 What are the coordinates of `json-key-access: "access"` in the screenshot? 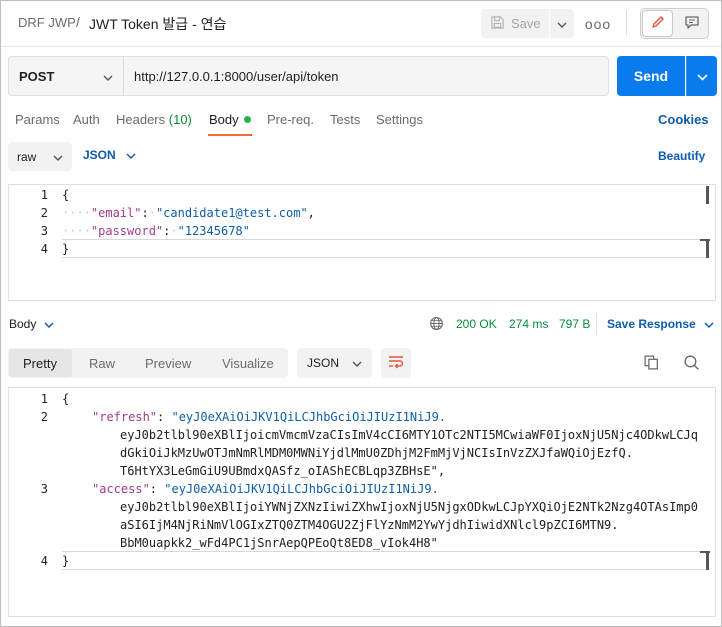 It's located at (121, 489).